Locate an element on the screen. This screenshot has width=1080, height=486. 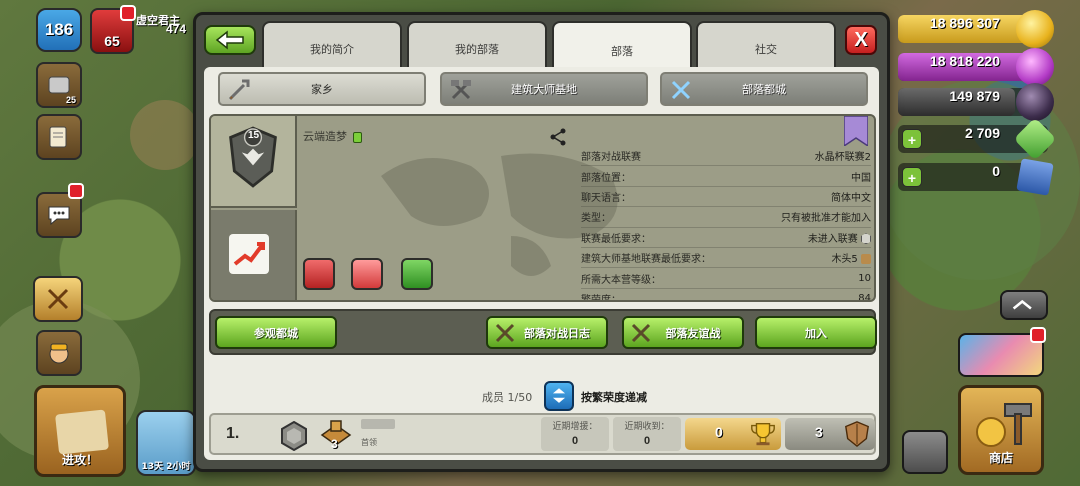
button-label: 加入 is located at coordinates (816, 333).